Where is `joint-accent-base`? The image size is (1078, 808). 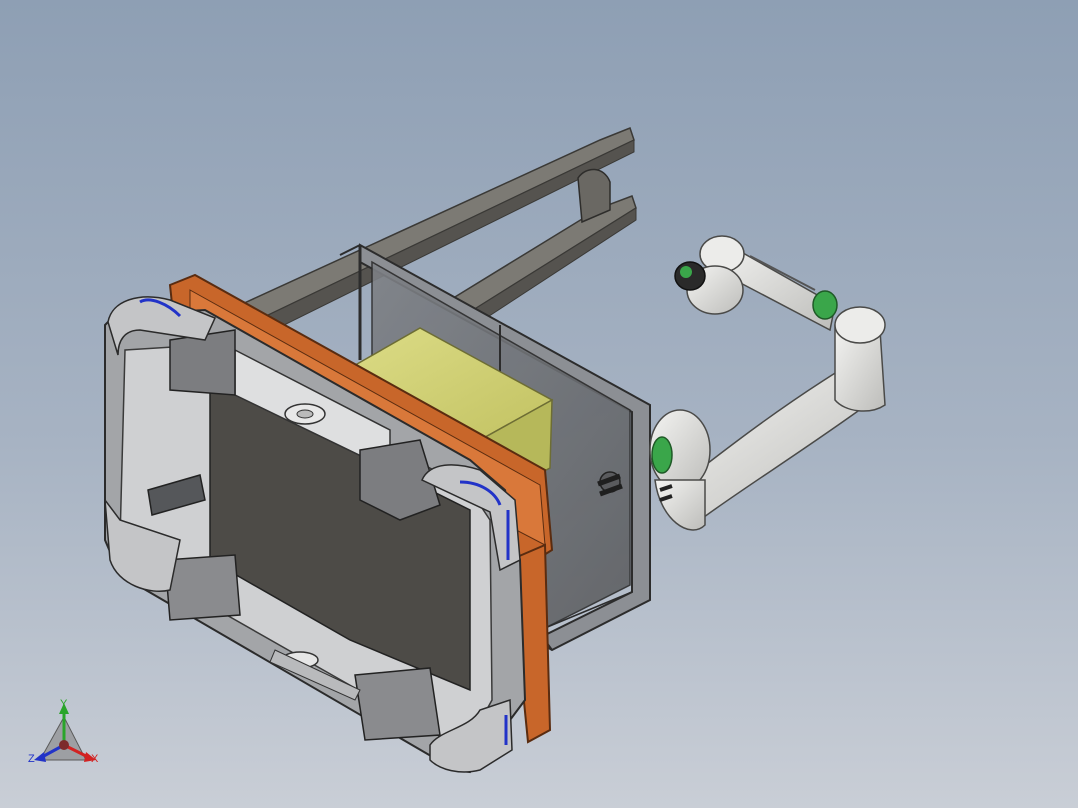
joint-accent-base is located at coordinates (662, 455).